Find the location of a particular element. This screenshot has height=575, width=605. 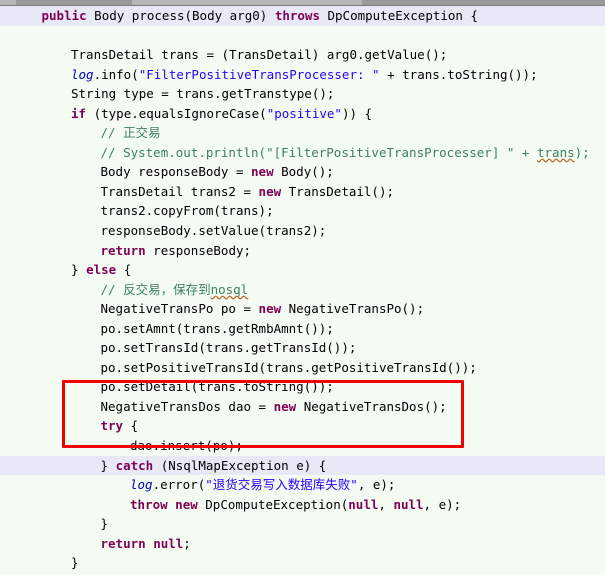

code-line: dao.insert(po); is located at coordinates (302, 446).